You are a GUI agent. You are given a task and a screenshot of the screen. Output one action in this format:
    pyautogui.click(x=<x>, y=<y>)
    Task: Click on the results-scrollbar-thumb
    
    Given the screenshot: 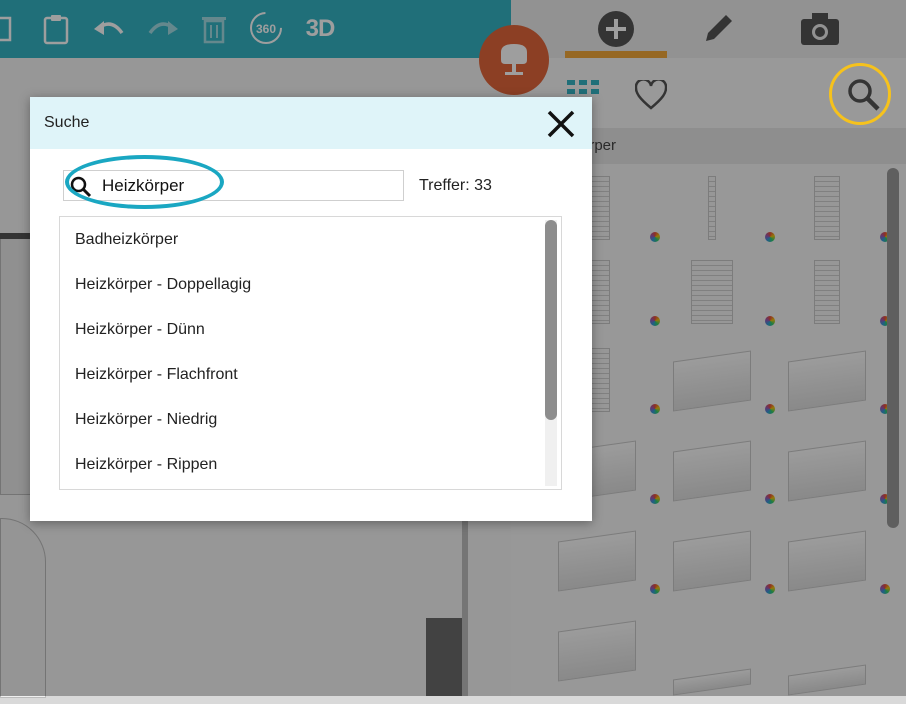 What is the action you would take?
    pyautogui.click(x=551, y=320)
    